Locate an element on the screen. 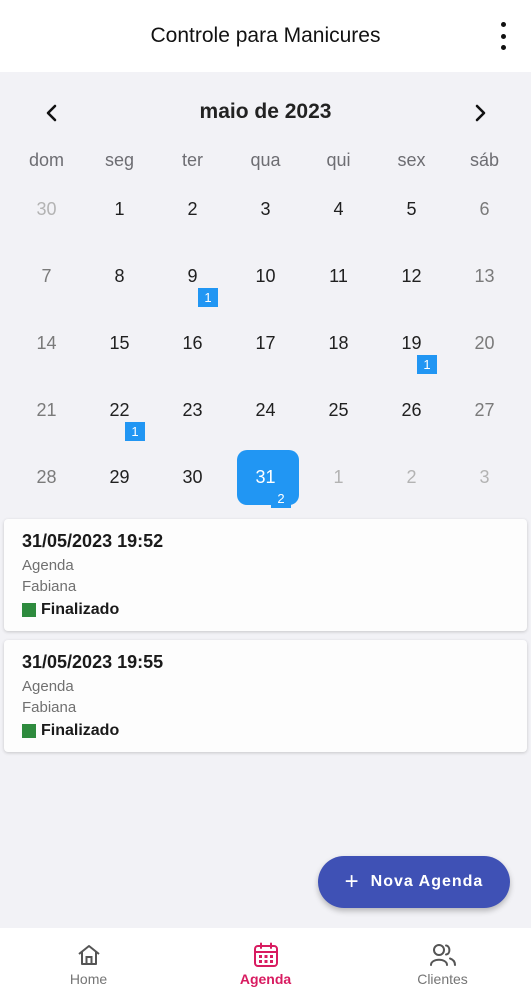 The width and height of the screenshot is (531, 1000). calendar-day: 10 is located at coordinates (265, 276).